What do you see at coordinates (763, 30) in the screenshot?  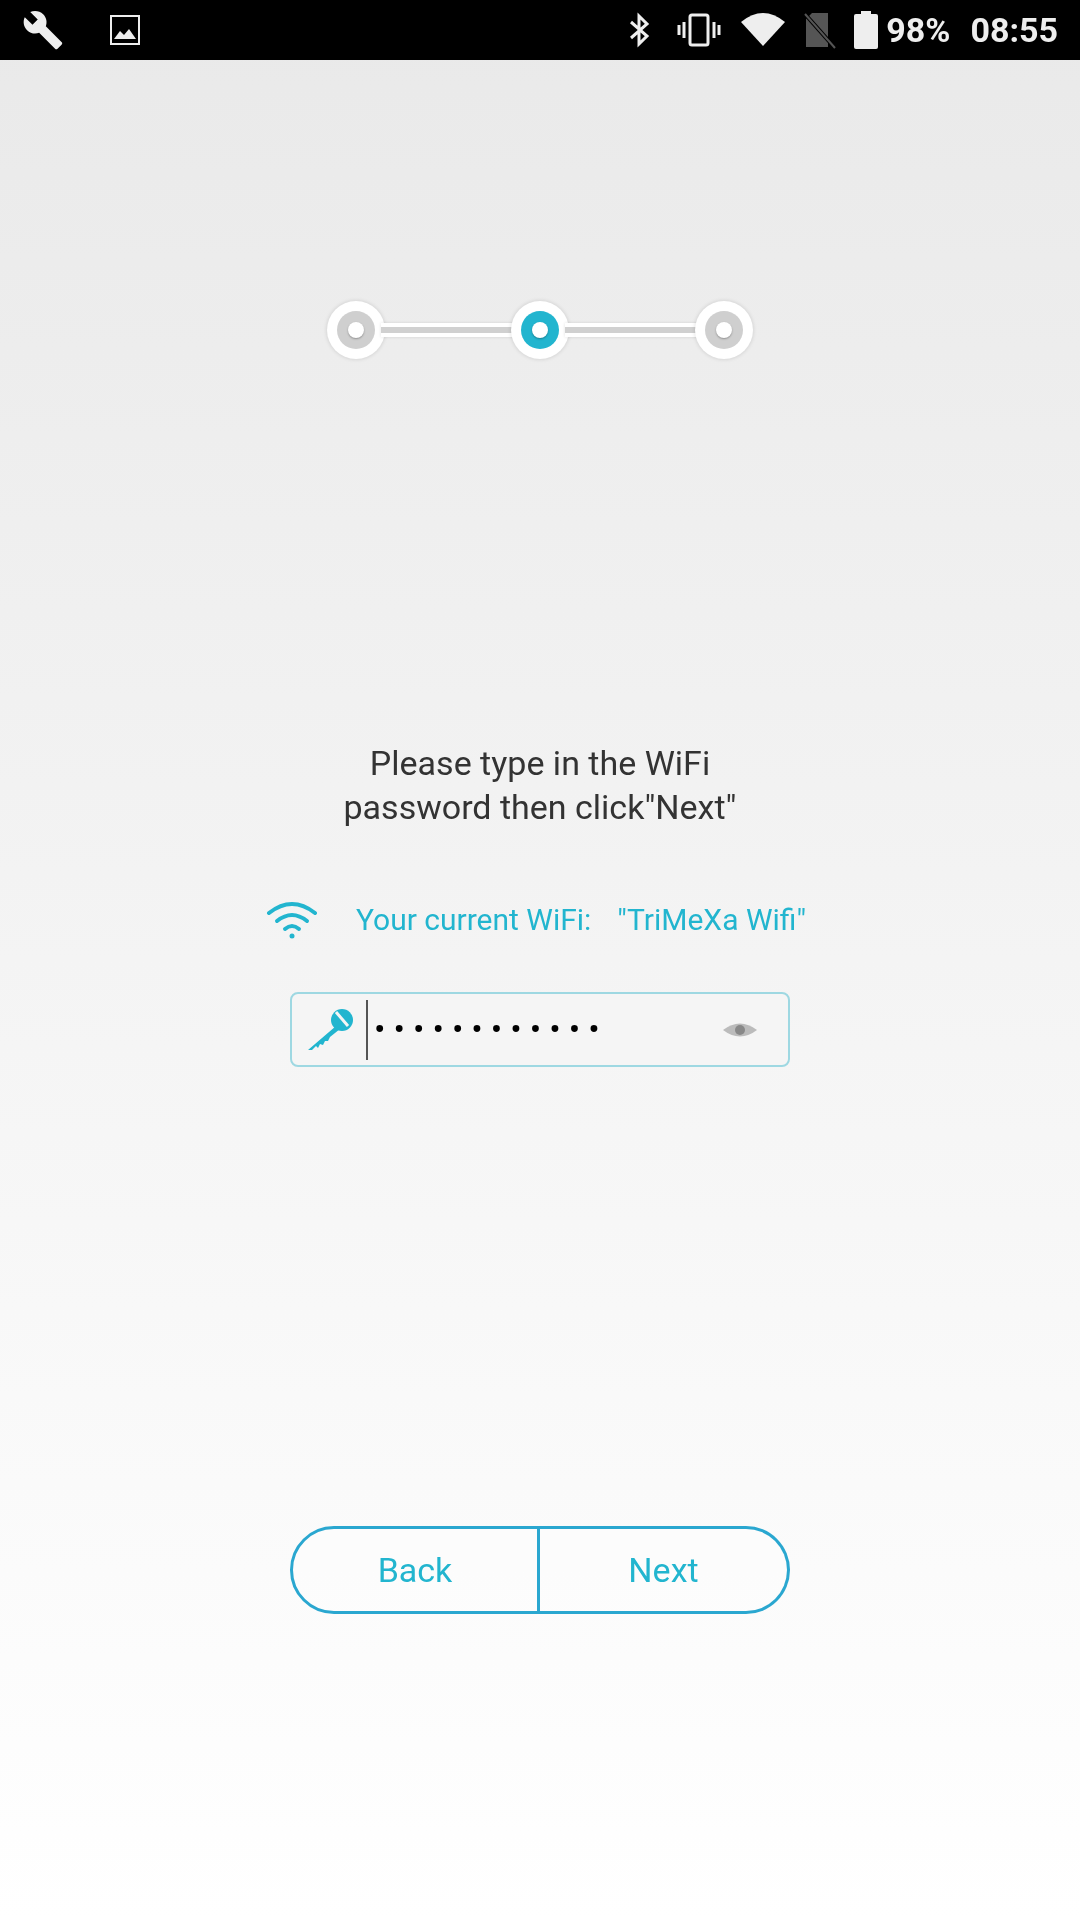 I see `wifi-signal-icon` at bounding box center [763, 30].